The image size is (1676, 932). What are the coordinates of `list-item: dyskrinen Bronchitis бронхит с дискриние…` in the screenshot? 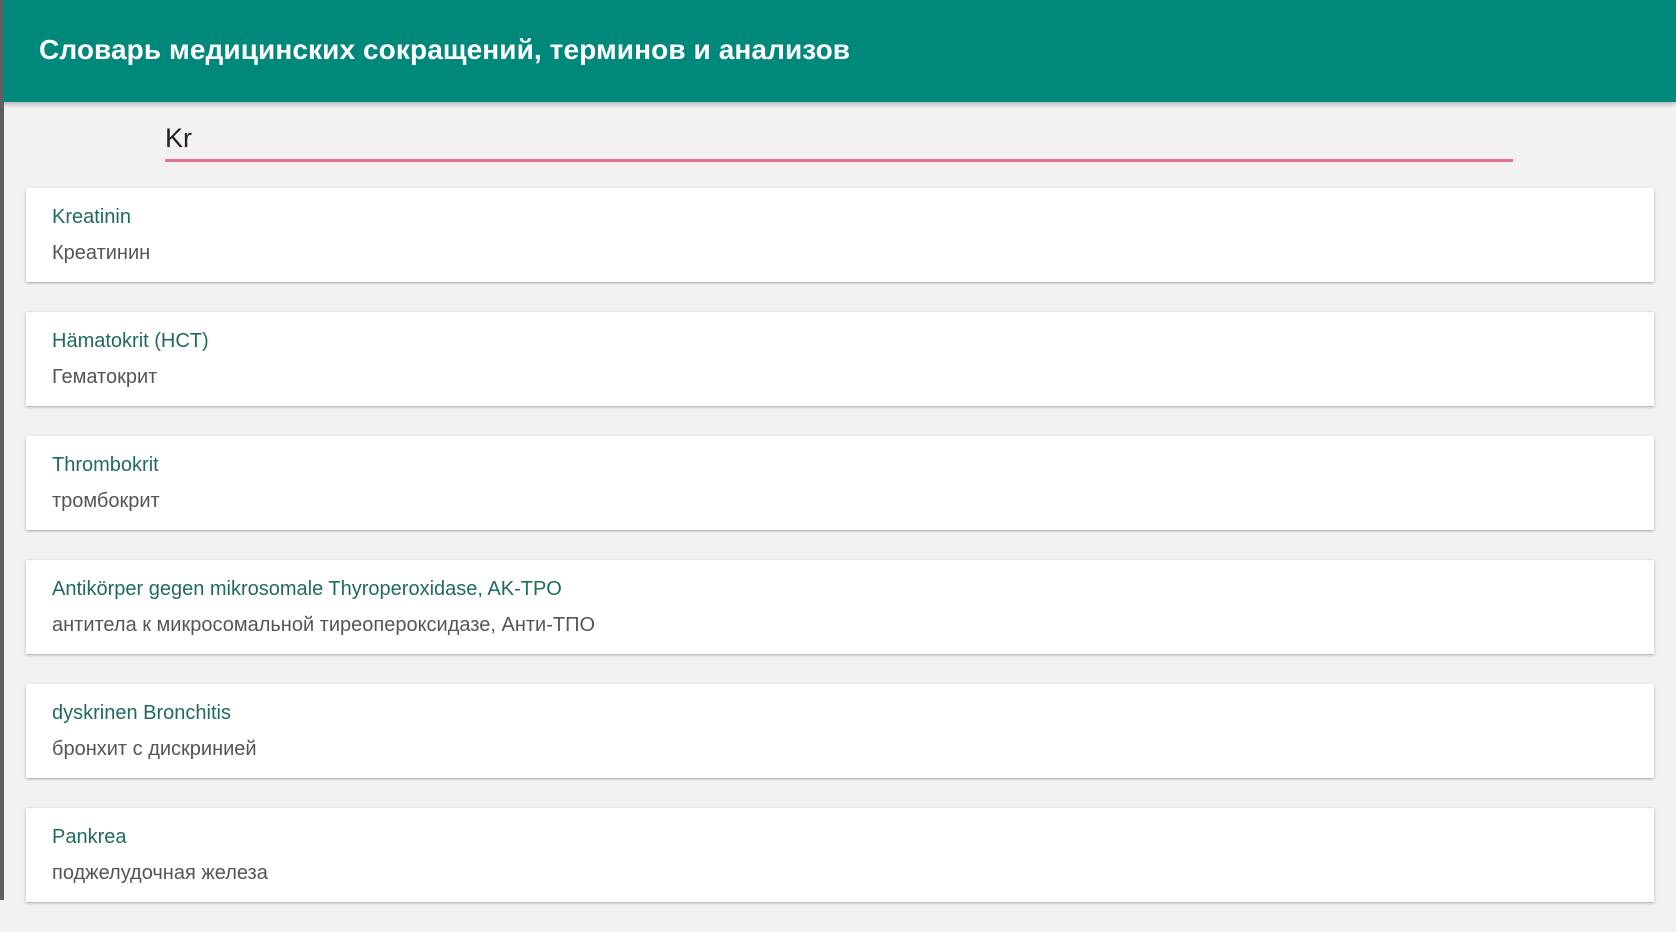 It's located at (840, 731).